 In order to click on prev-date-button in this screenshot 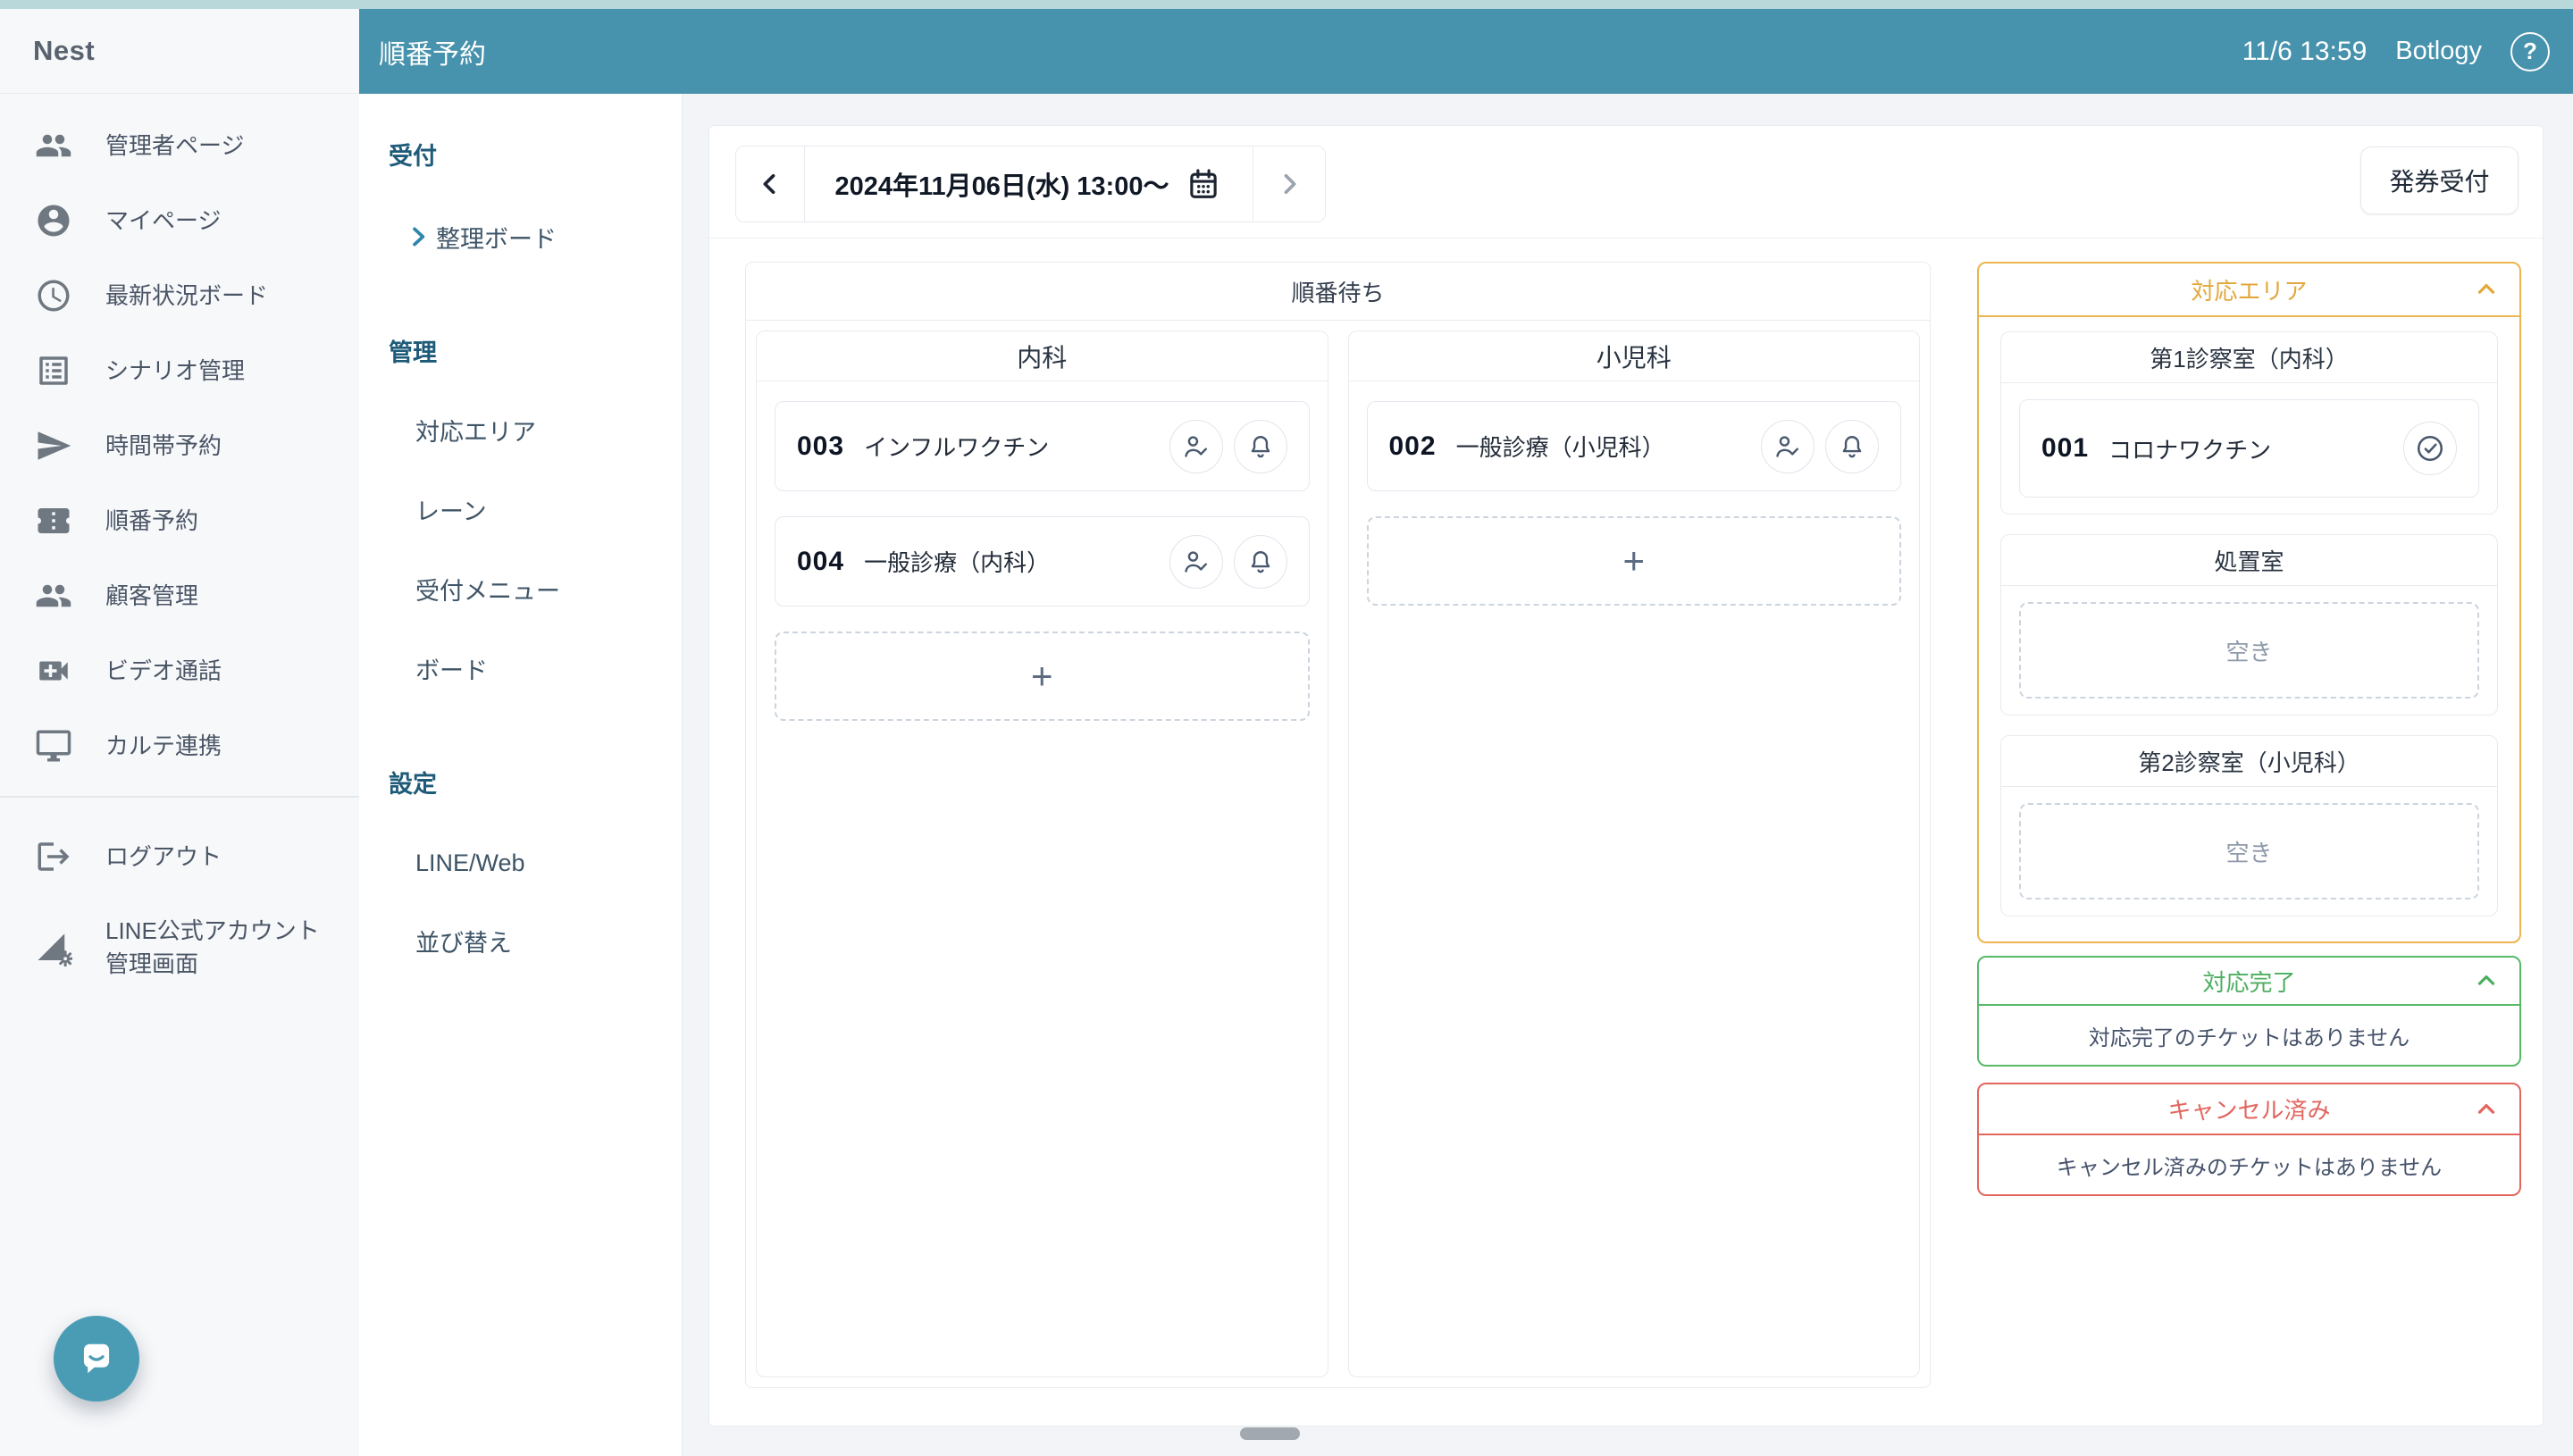, I will do `click(770, 184)`.